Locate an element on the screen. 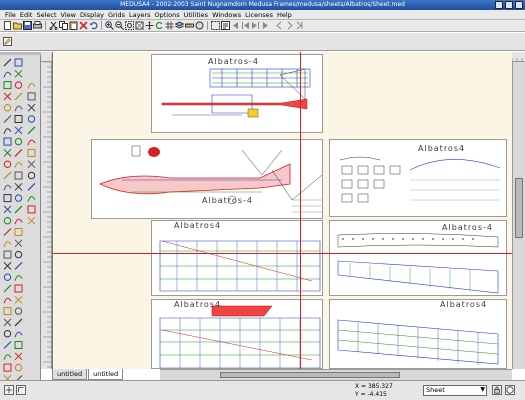  menu-utilities: Utilities is located at coordinates (196, 14).